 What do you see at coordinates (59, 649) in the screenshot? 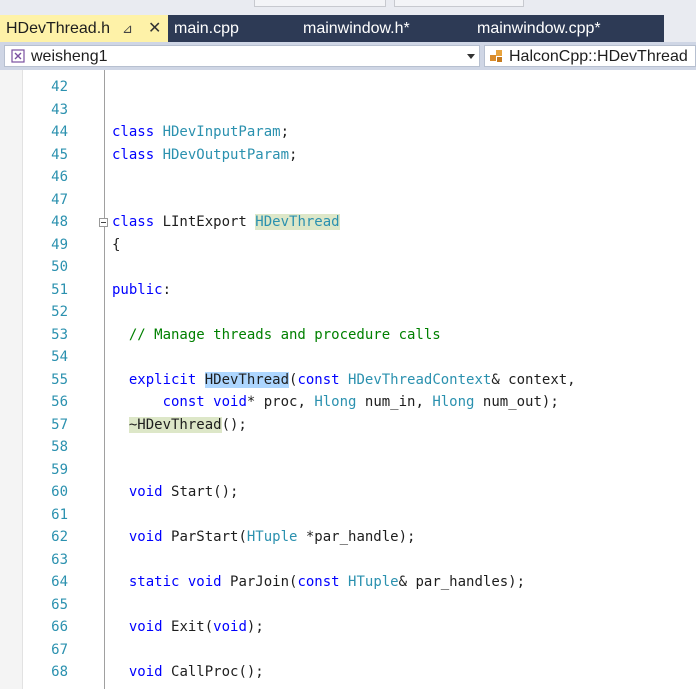
I see `line-number: 67` at bounding box center [59, 649].